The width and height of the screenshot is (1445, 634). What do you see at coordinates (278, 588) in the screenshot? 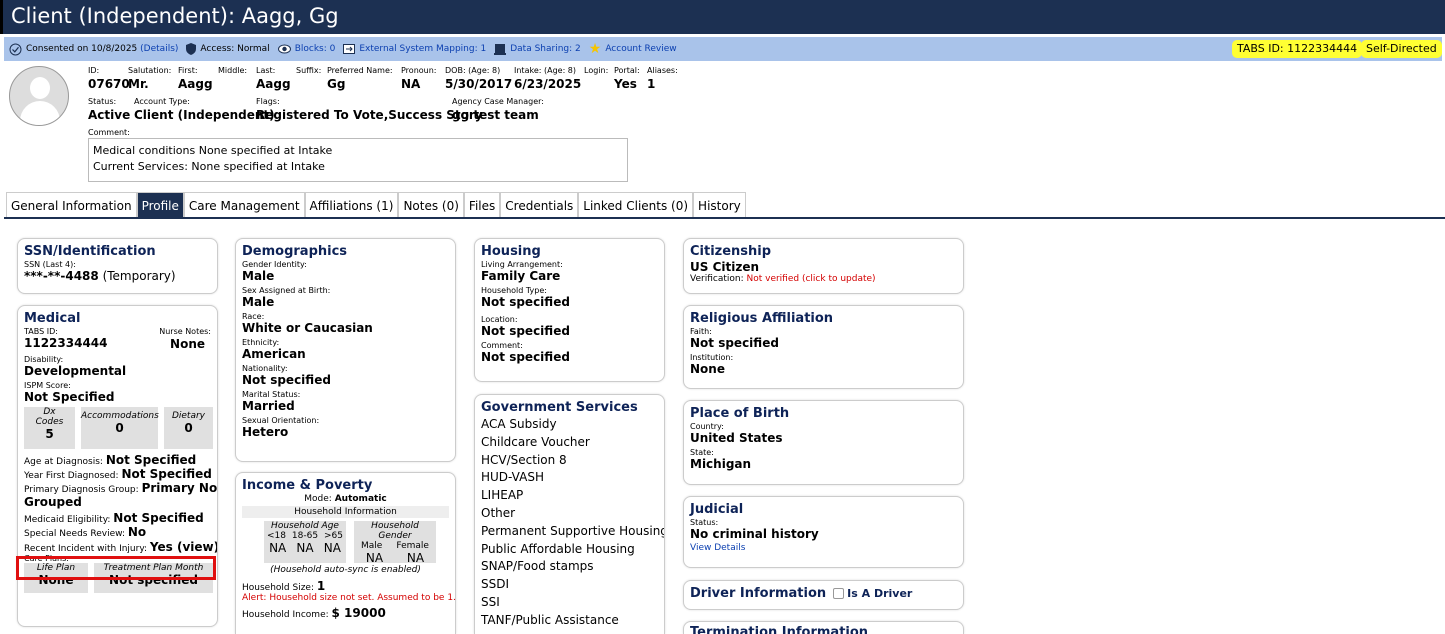
I see `household-size-label: Household Size:` at bounding box center [278, 588].